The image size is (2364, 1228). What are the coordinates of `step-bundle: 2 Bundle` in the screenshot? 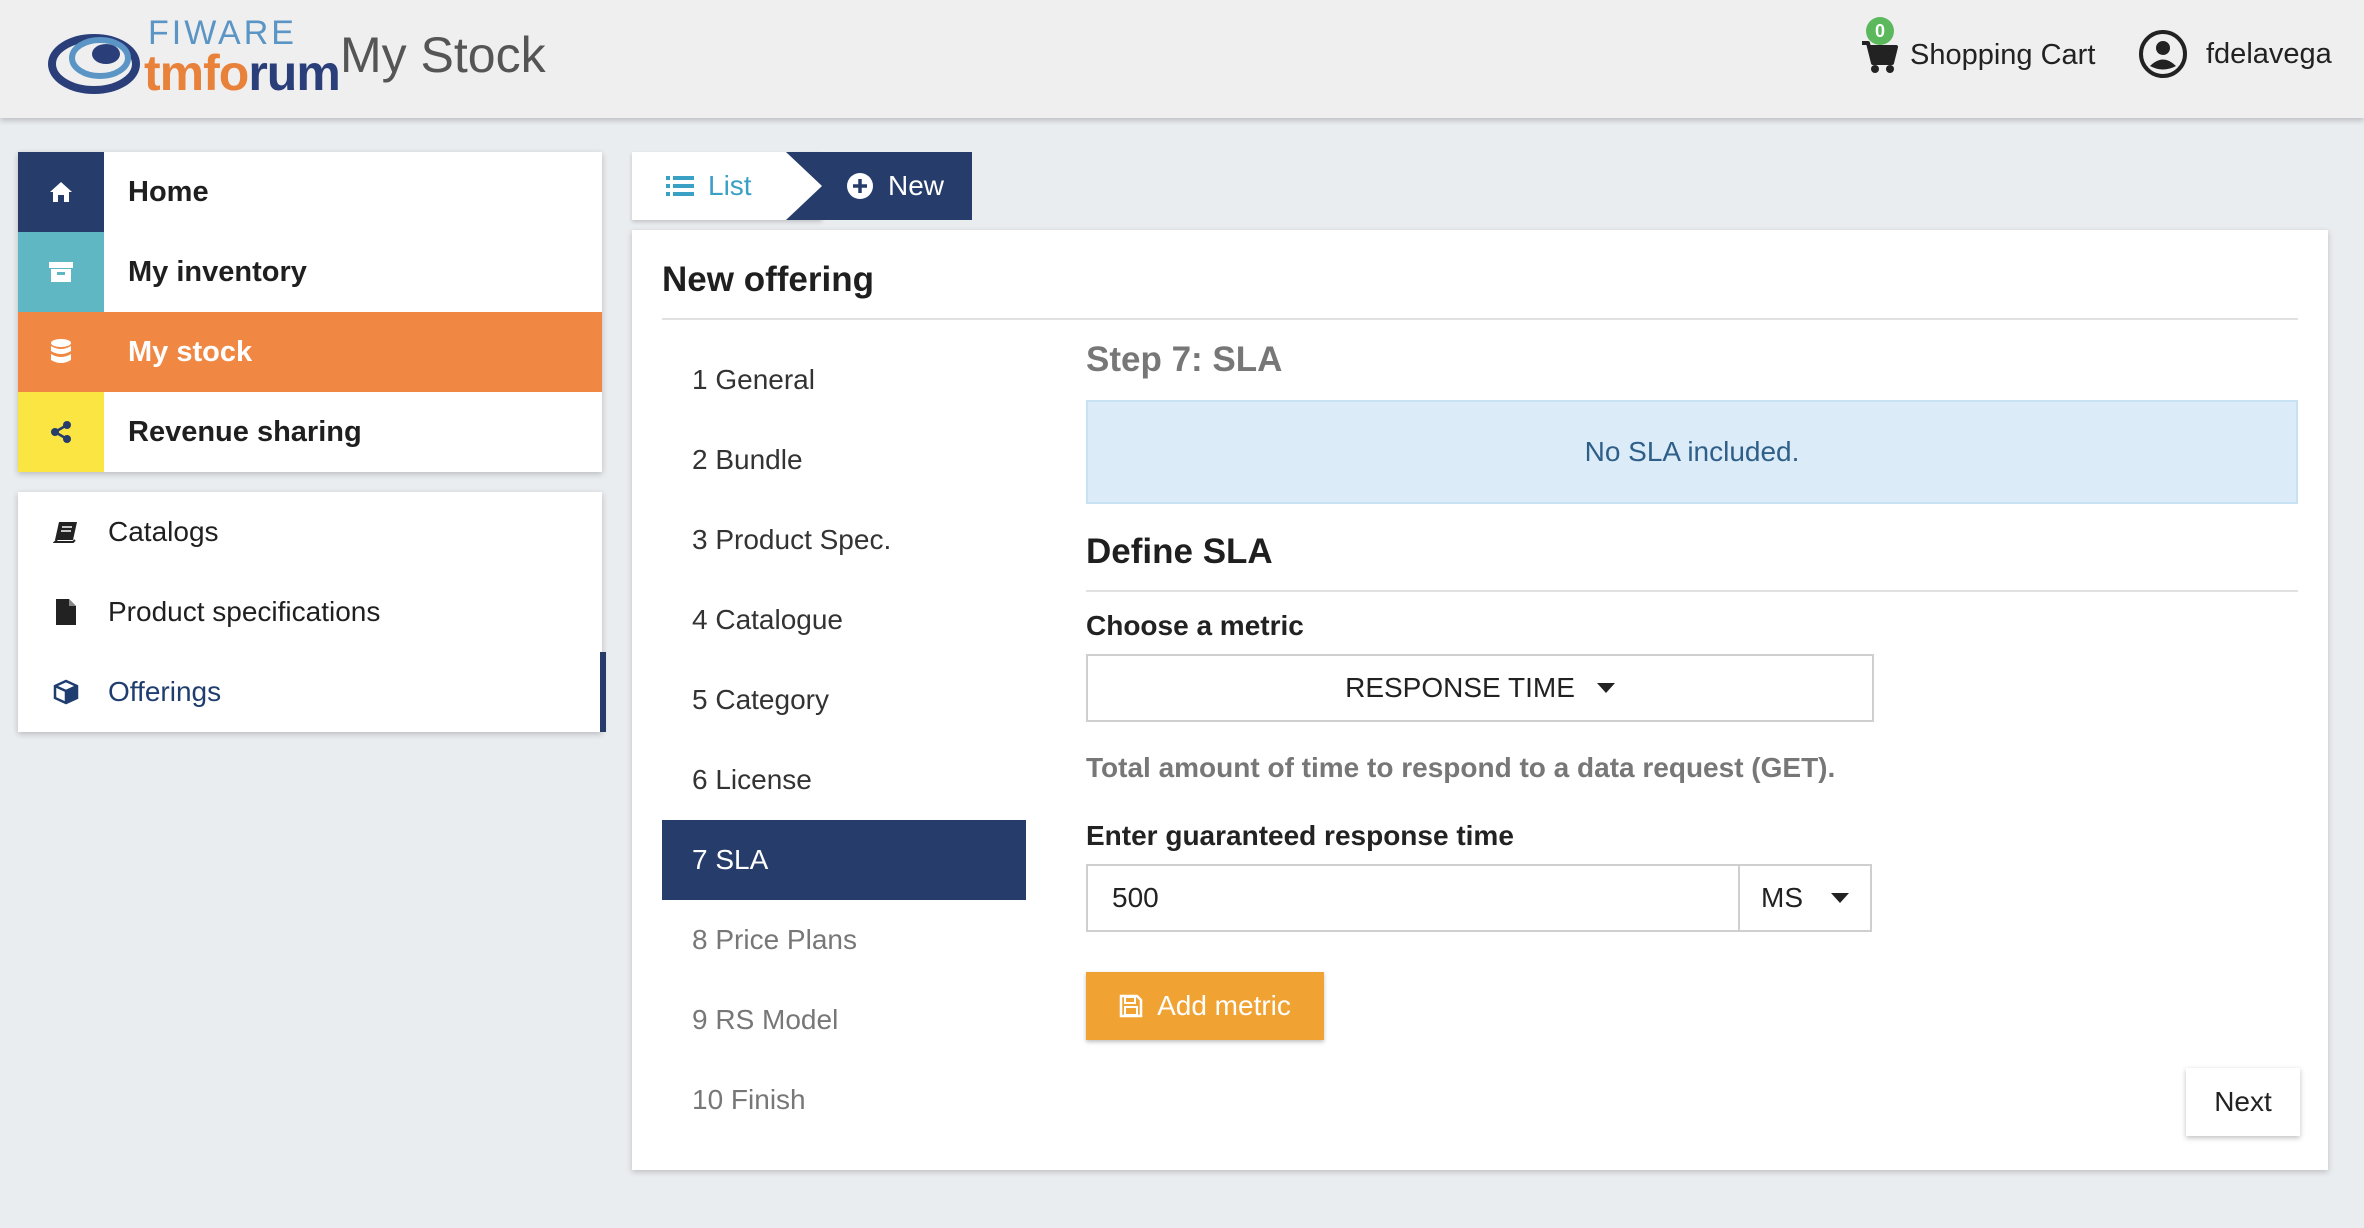 It's located at (844, 460).